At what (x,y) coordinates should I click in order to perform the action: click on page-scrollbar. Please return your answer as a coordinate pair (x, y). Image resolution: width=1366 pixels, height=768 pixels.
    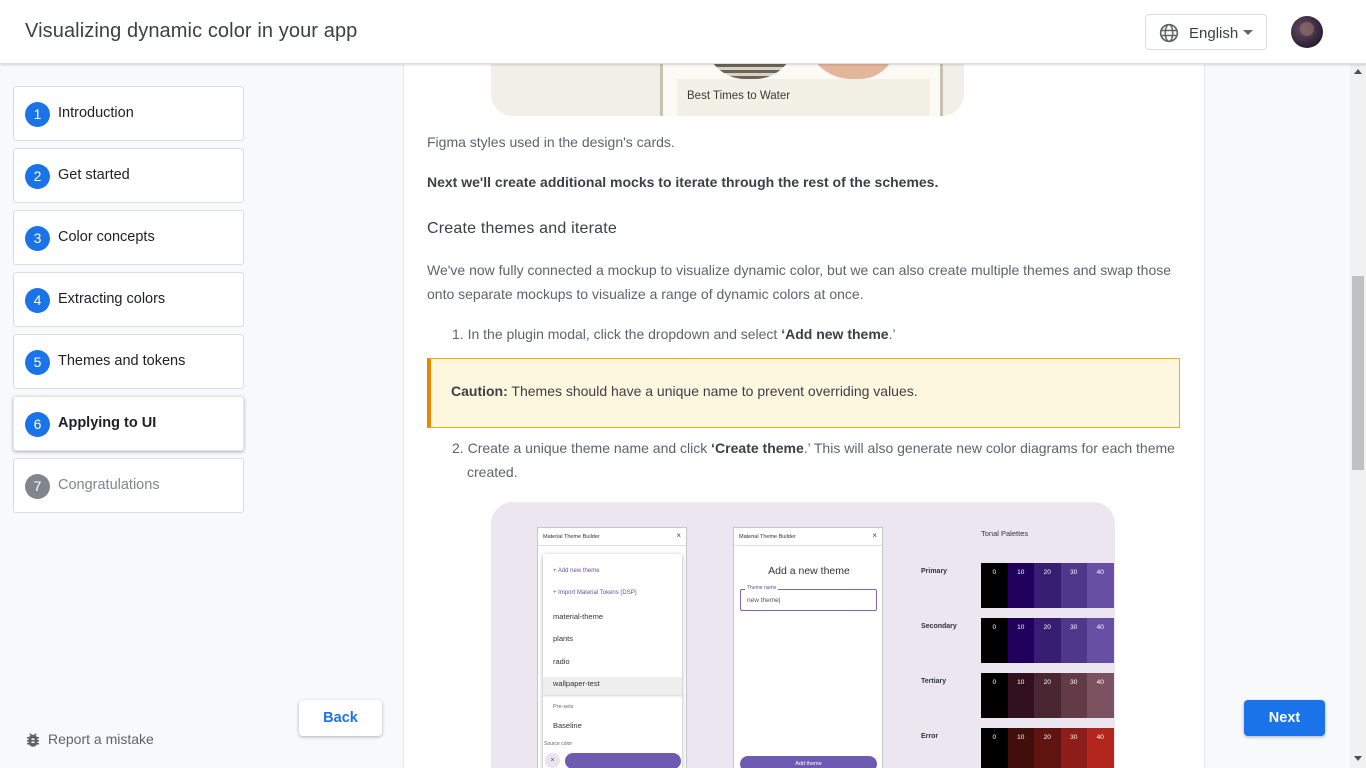
    Looking at the image, I should click on (1358, 416).